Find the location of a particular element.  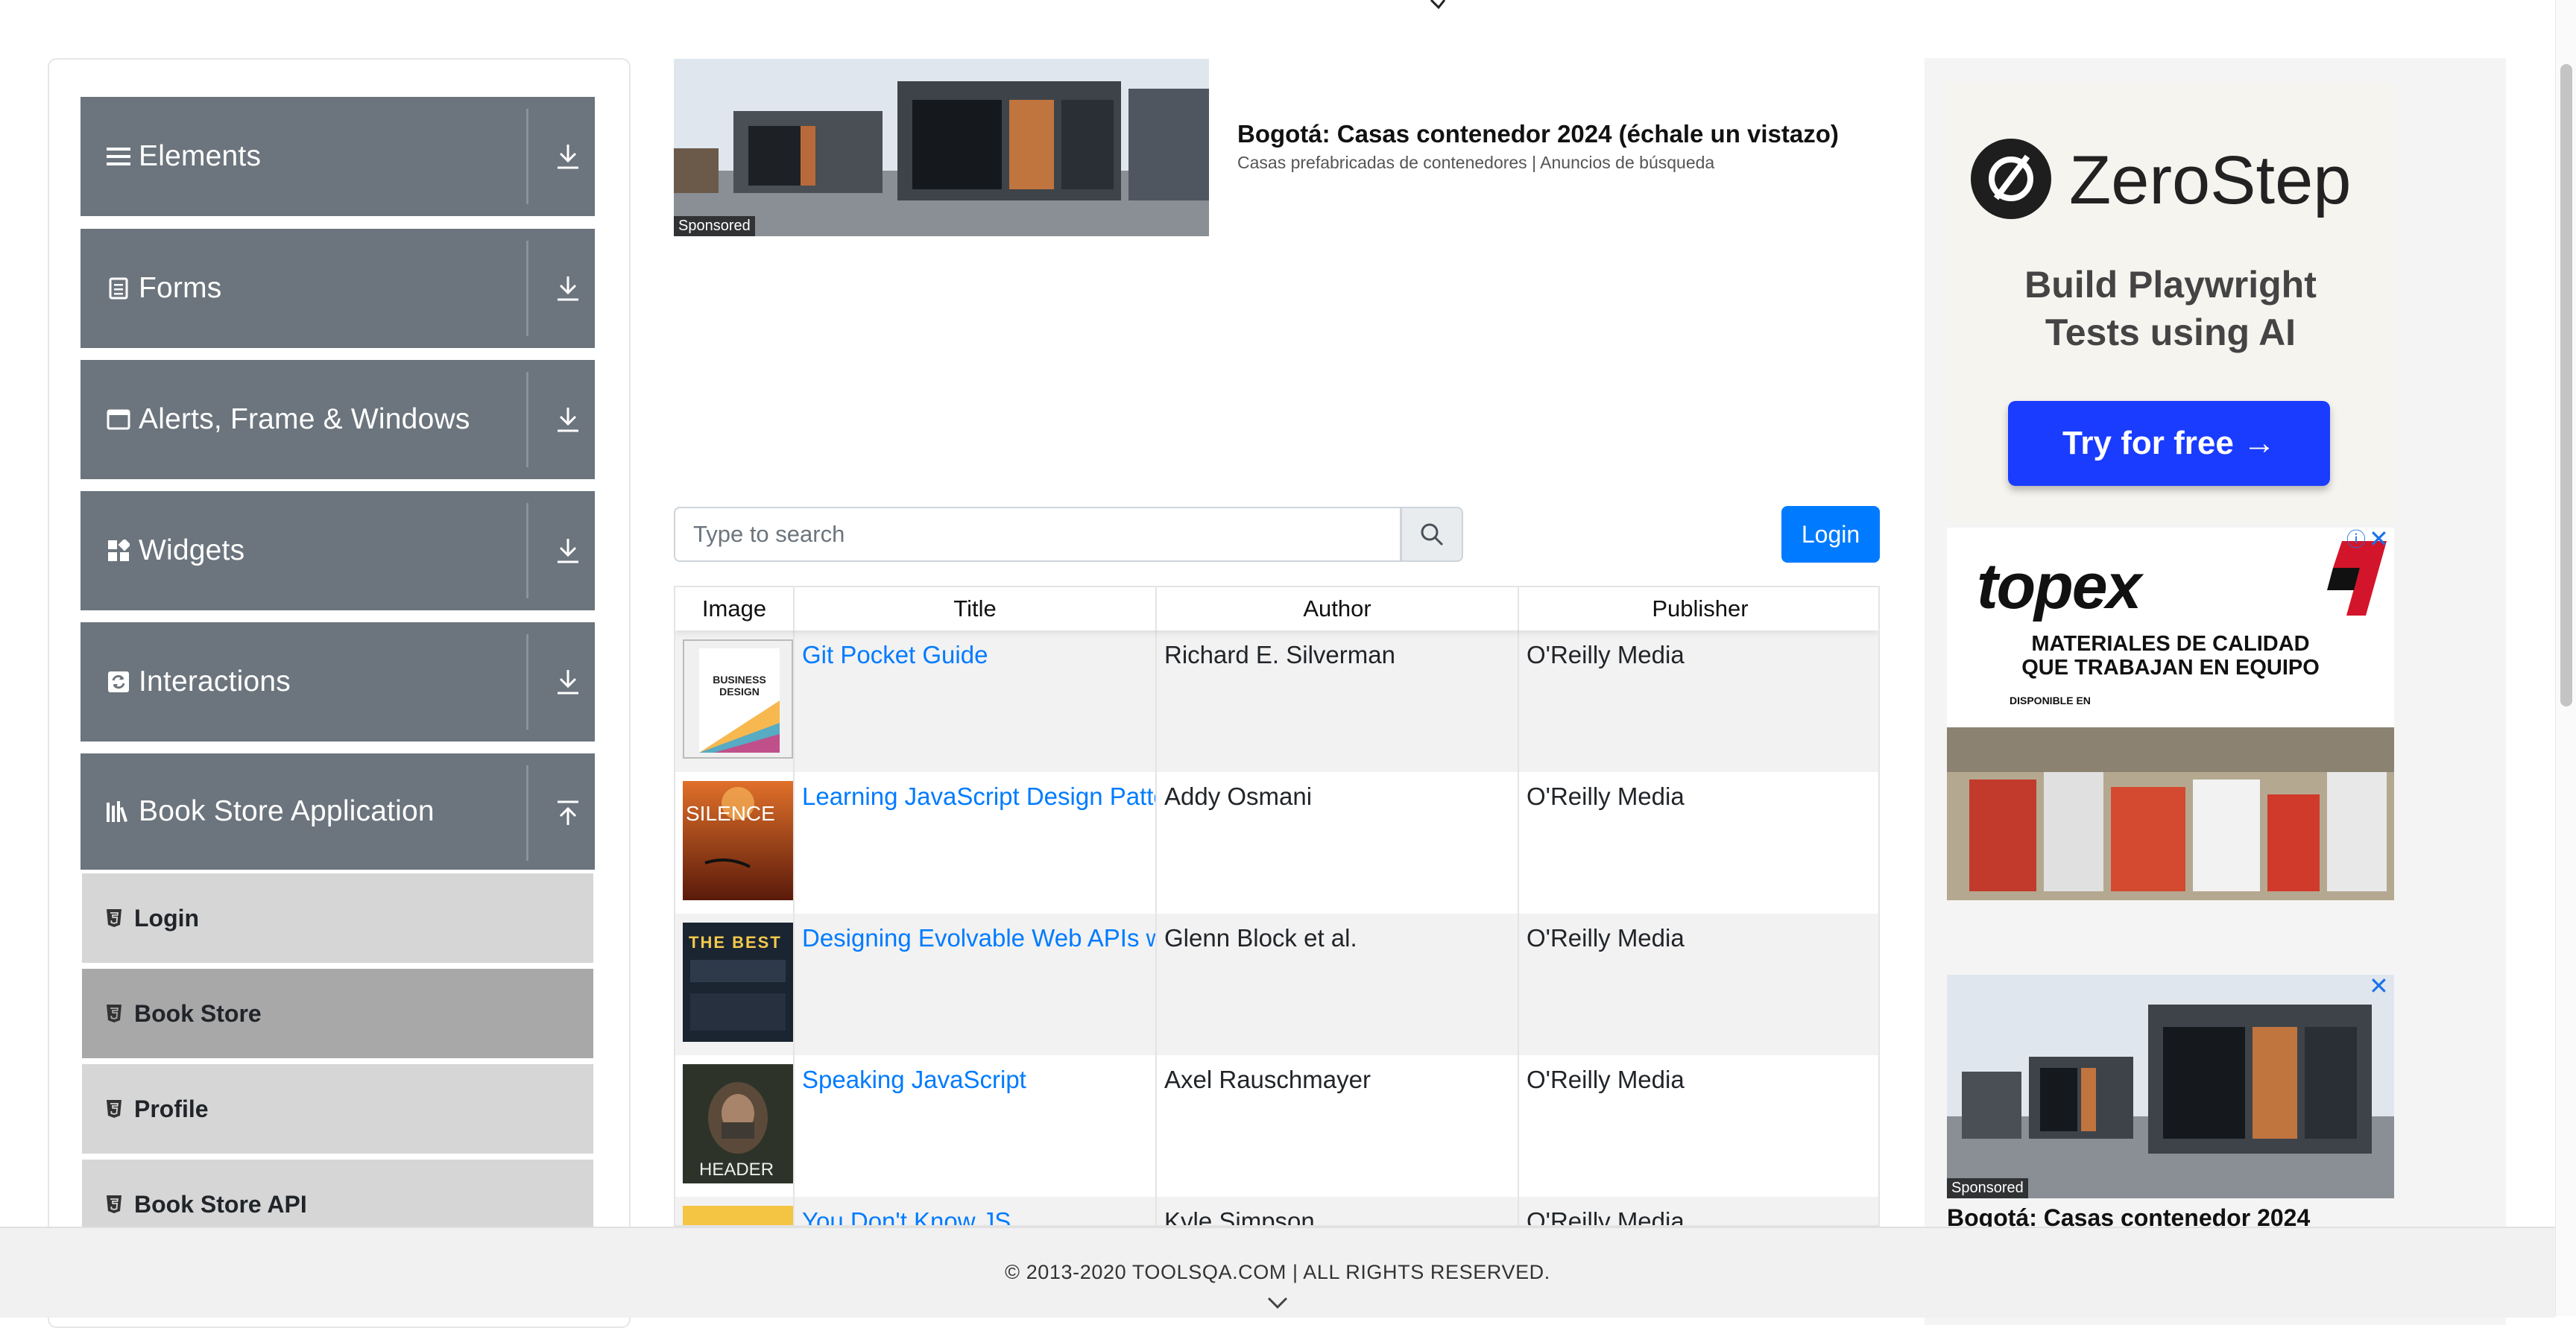

group-interactions: Interactions is located at coordinates (337, 682).